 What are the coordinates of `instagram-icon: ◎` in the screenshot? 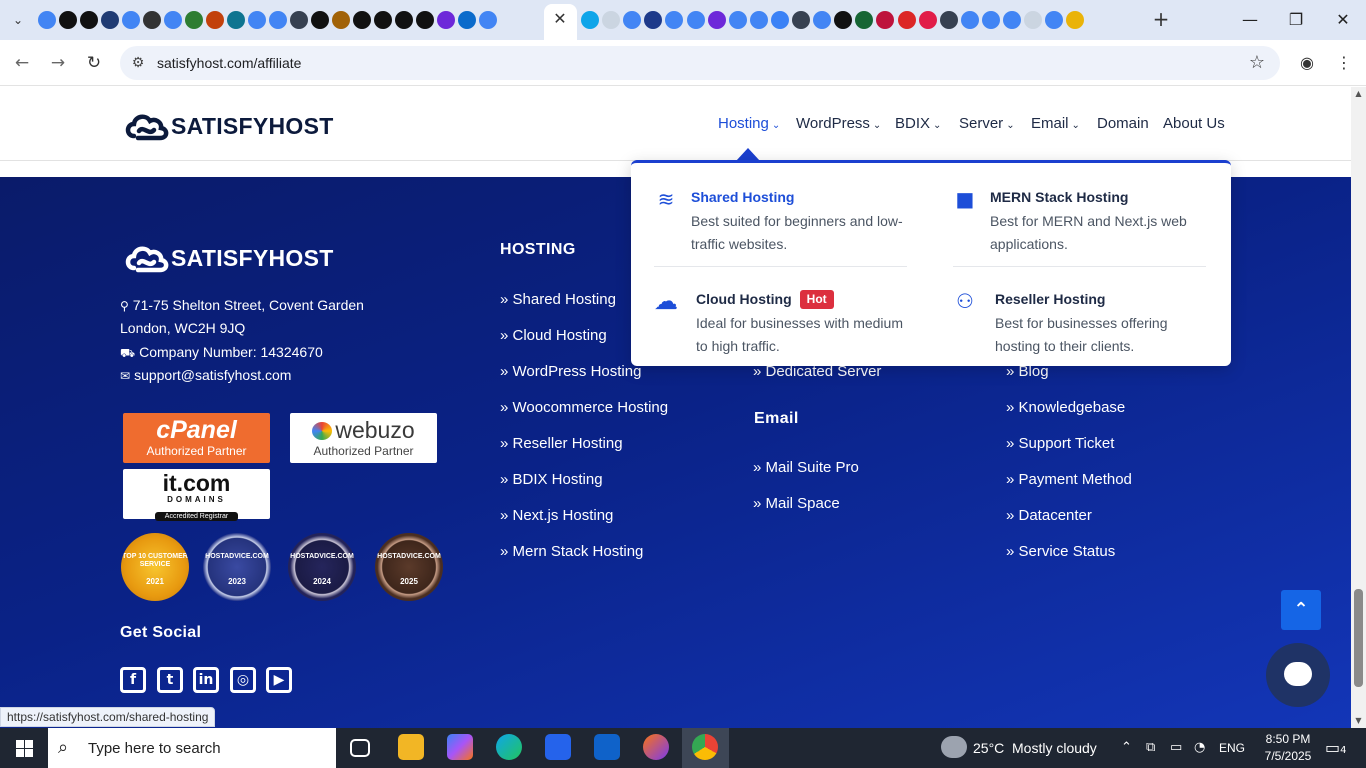 It's located at (243, 680).